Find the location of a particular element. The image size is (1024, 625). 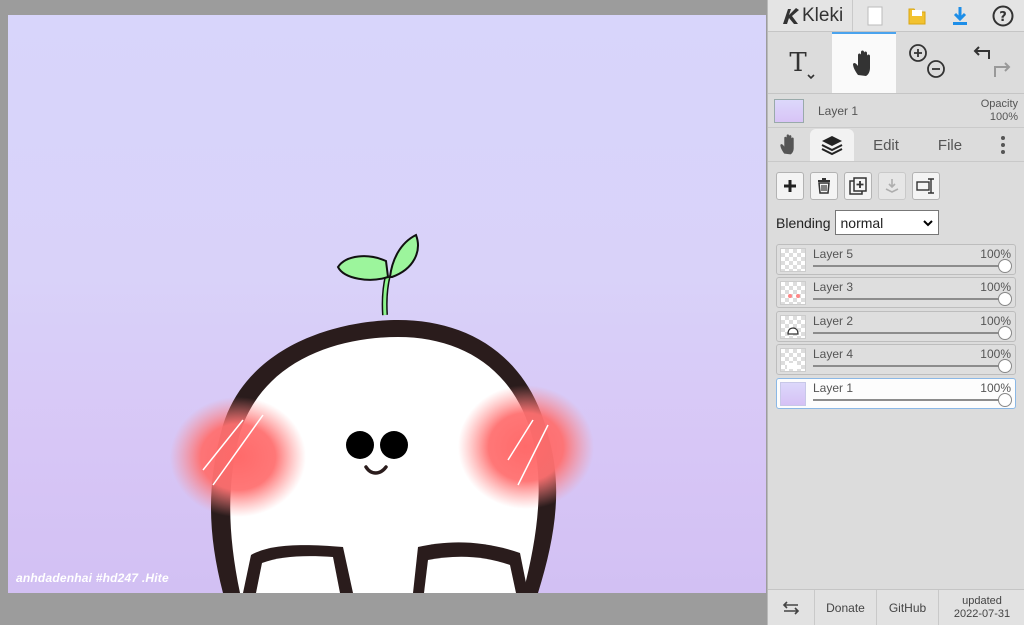

current-layer-thumbnail is located at coordinates (789, 110).